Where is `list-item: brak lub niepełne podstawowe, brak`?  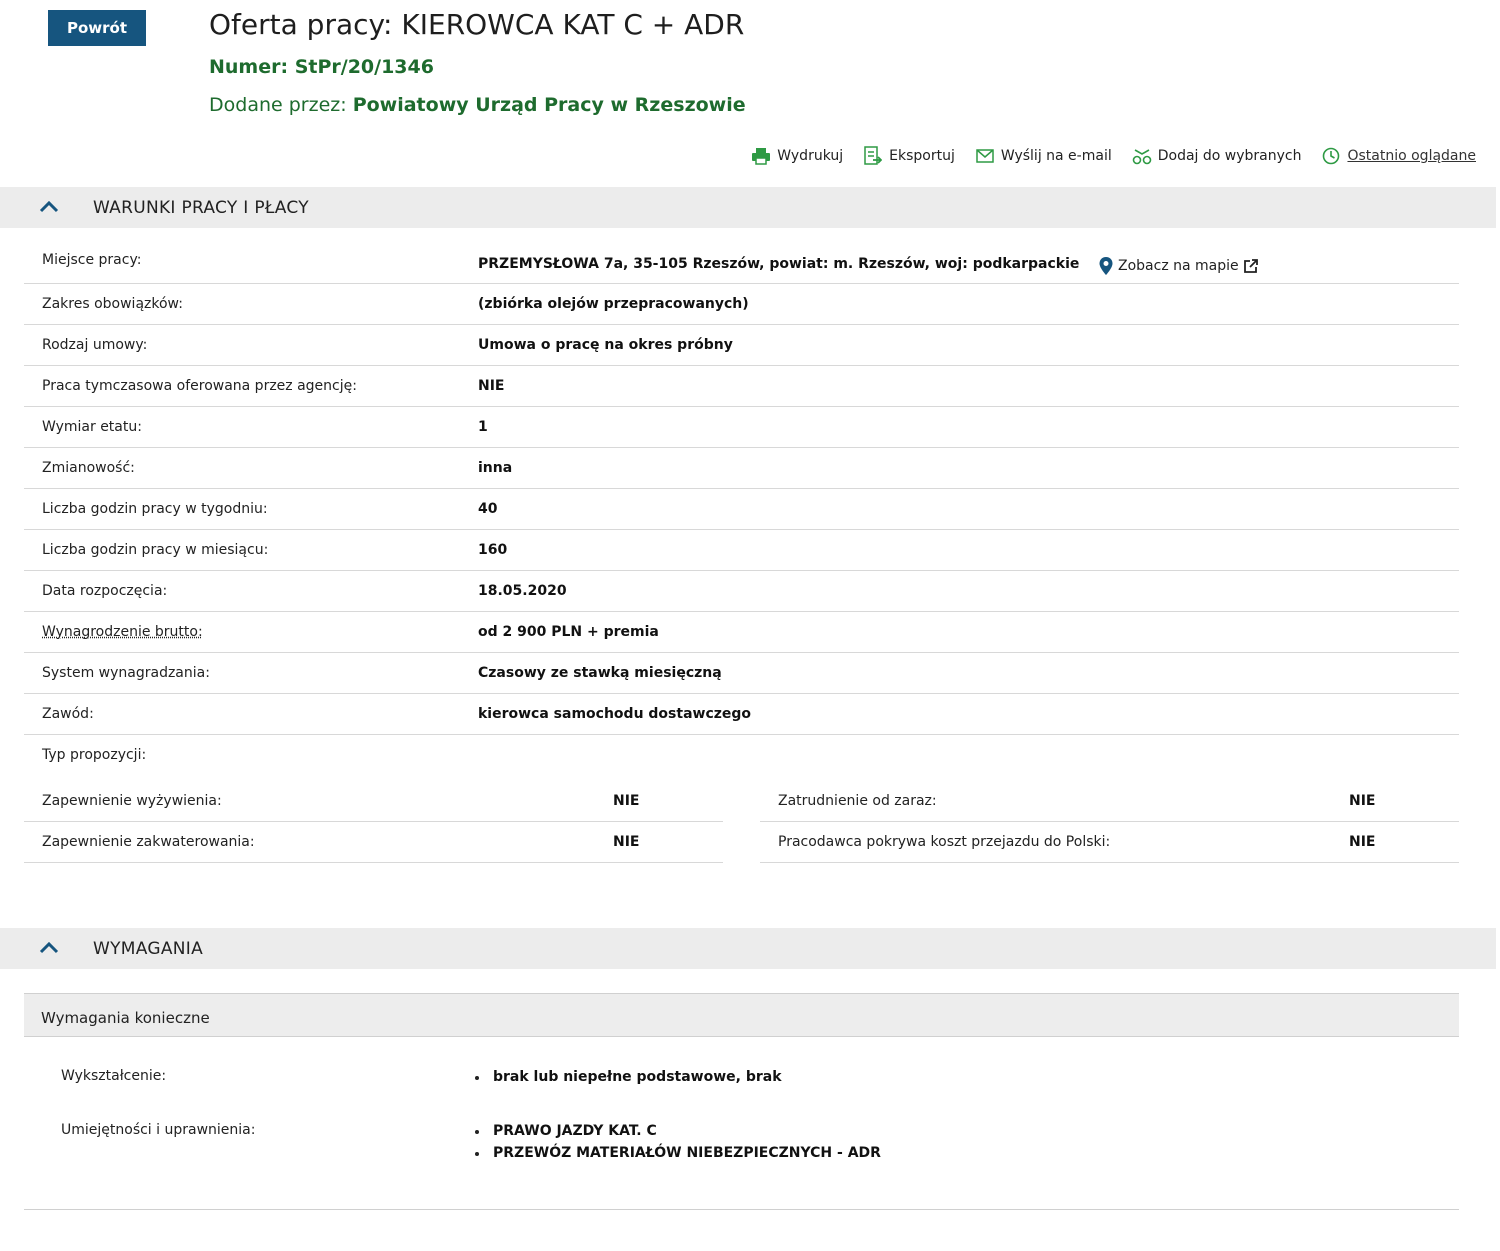 list-item: brak lub niepełne podstawowe, brak is located at coordinates (627, 1077).